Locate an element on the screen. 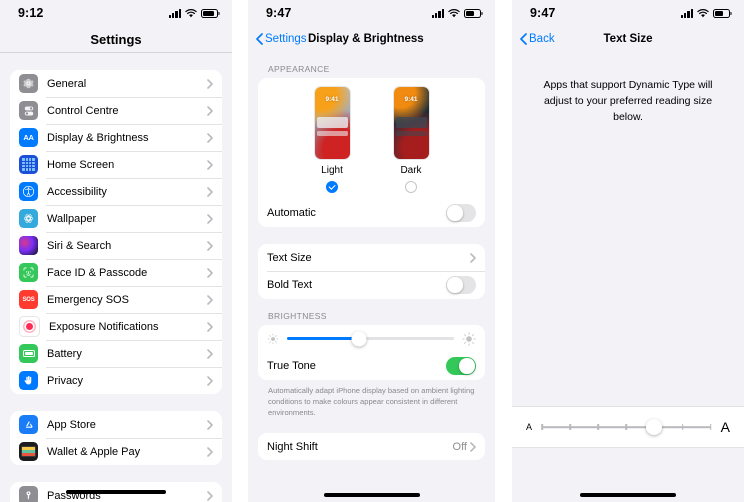 This screenshot has width=744, height=502. wallet-icon is located at coordinates (28, 451).